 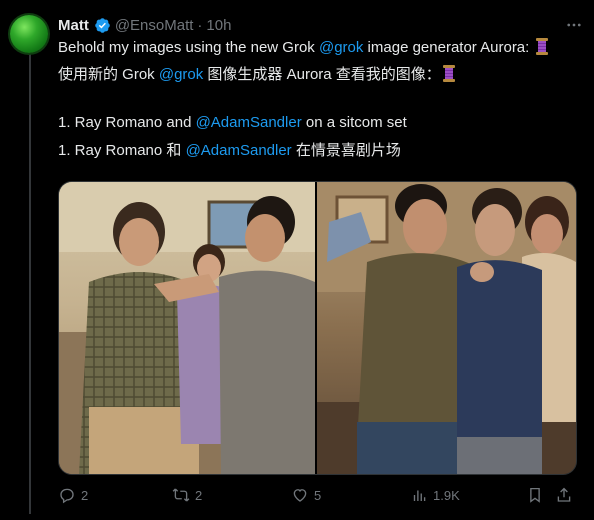 I want to click on share-button, so click(x=564, y=495).